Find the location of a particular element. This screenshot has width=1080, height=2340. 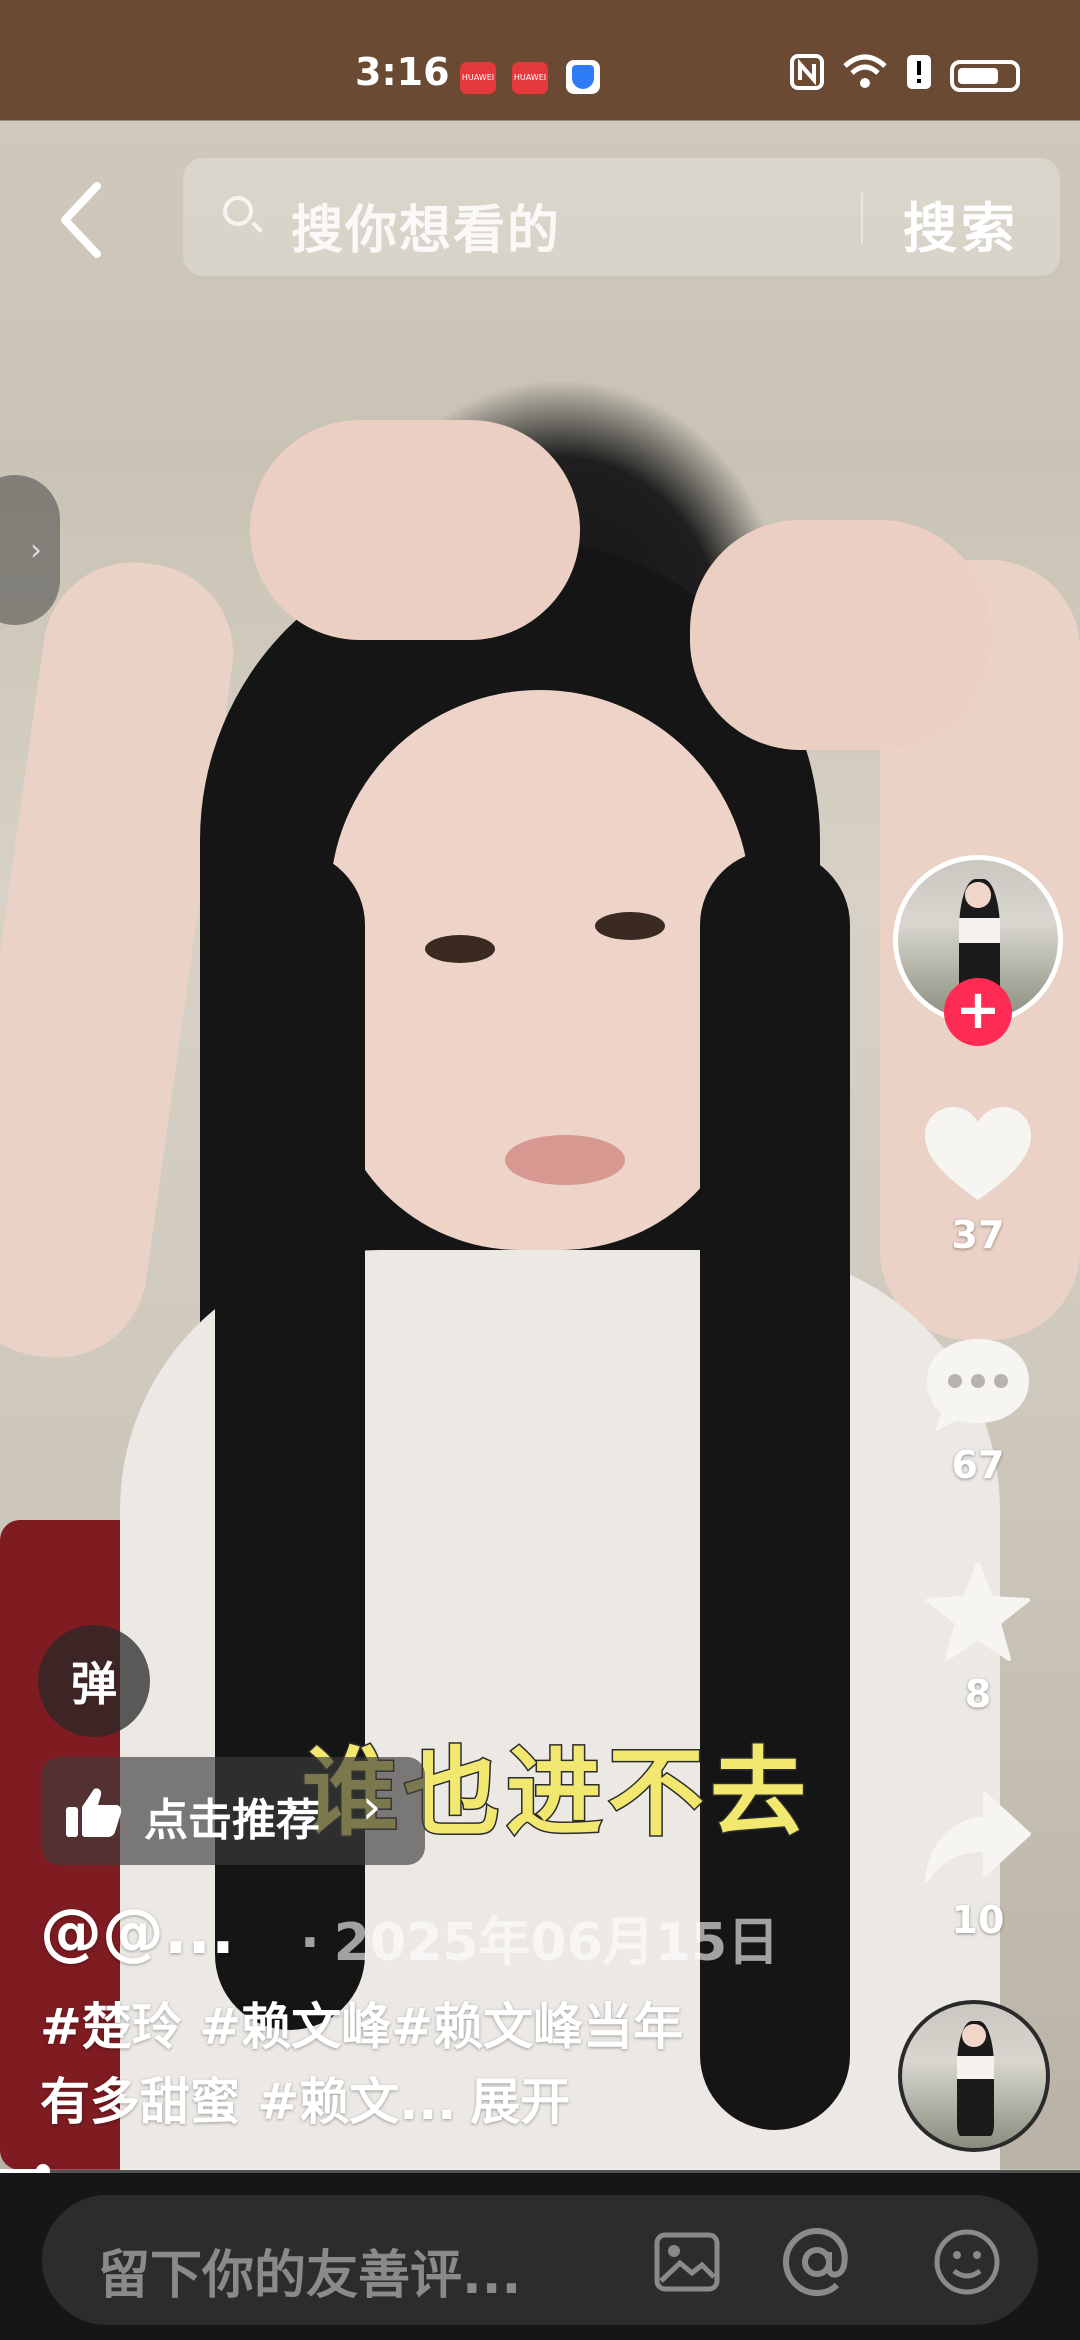

share-icon is located at coordinates (978, 1837).